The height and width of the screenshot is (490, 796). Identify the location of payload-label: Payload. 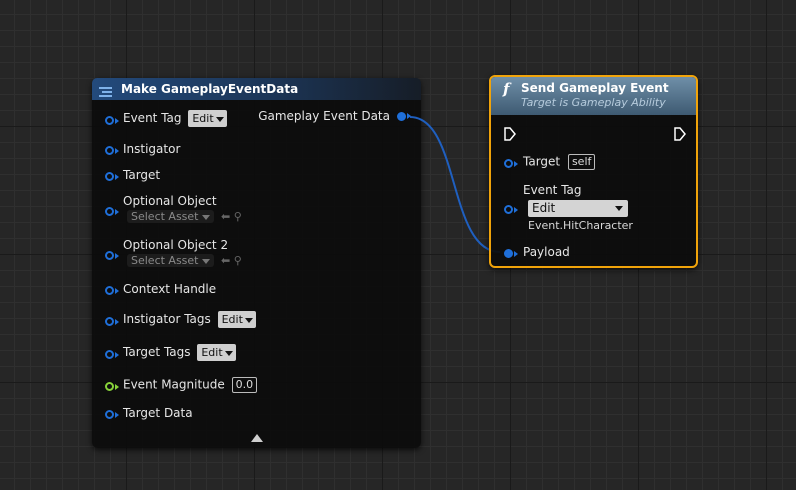
(546, 252).